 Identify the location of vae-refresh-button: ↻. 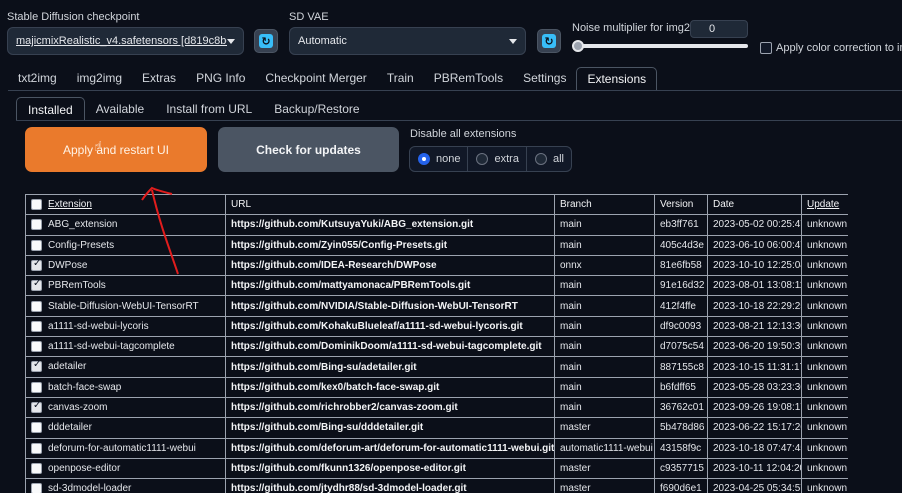
(549, 41).